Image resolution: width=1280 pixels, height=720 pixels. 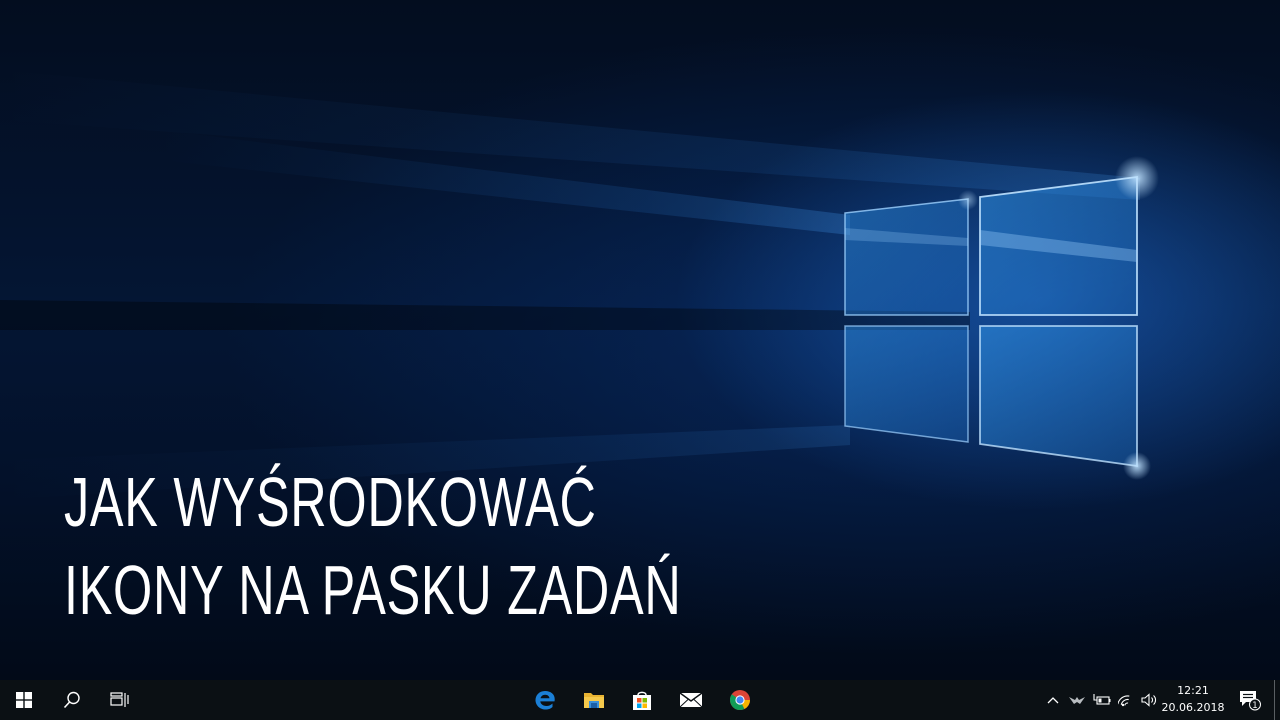 I want to click on task-view-button, so click(x=120, y=700).